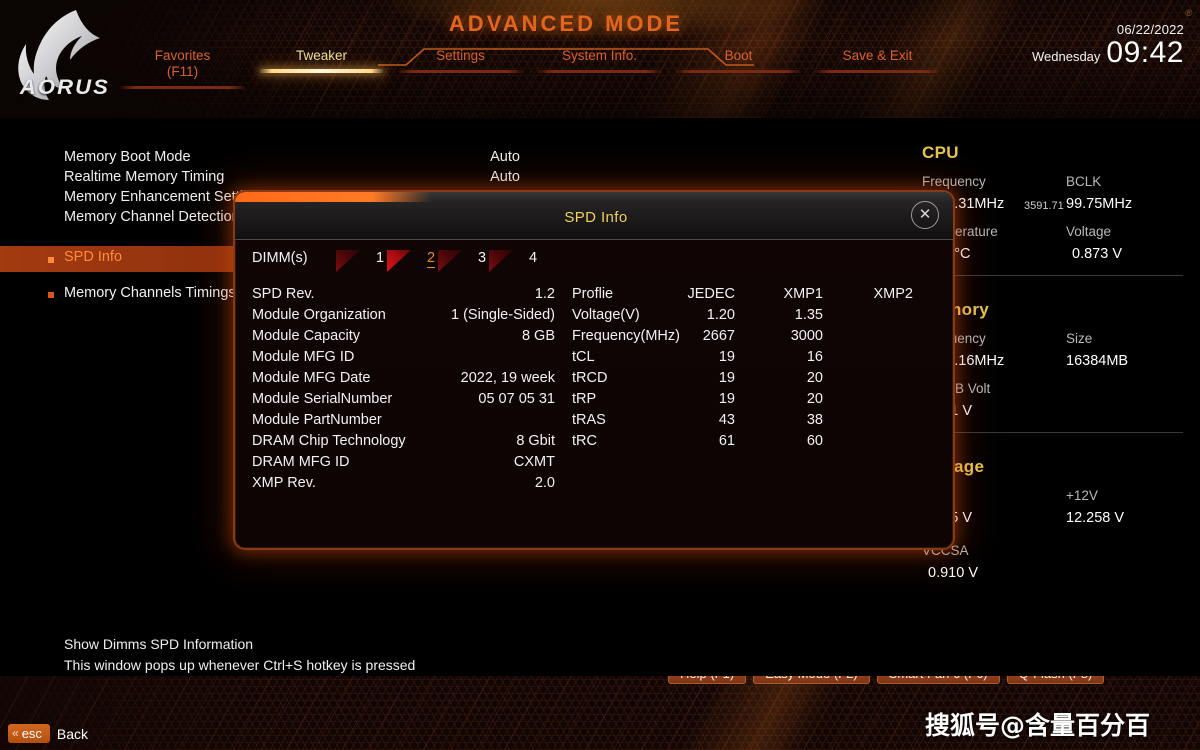 The width and height of the screenshot is (1200, 750). Describe the element at coordinates (64, 87) in the screenshot. I see `aorus-wordmark: AORUS` at that location.